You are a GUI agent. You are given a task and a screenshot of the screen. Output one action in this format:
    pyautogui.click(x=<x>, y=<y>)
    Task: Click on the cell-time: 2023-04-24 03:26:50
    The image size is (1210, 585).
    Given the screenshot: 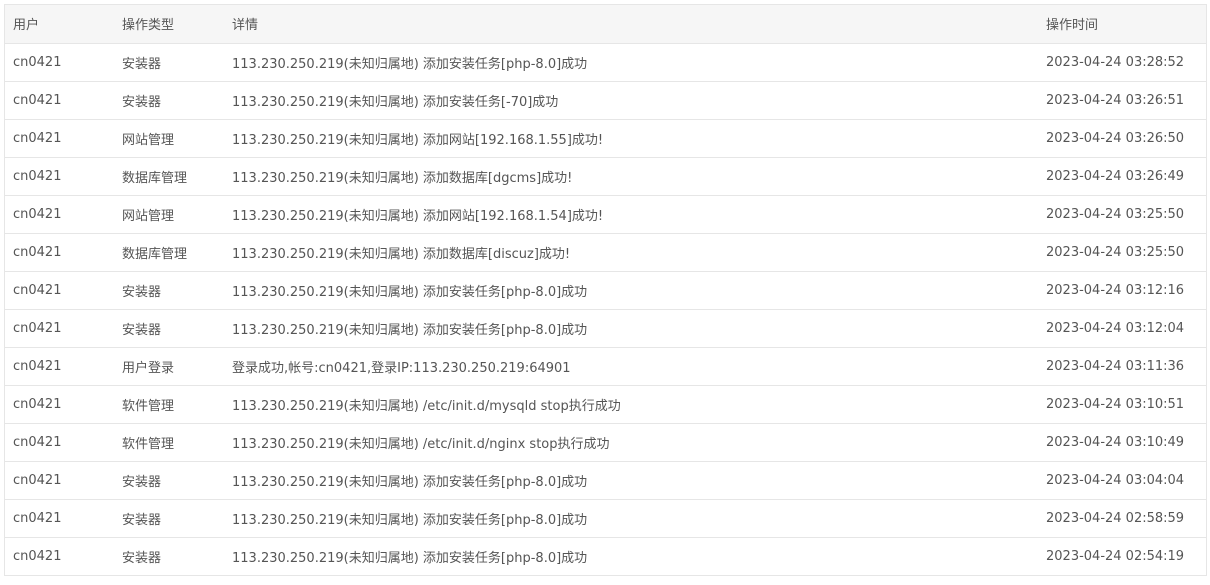 What is the action you would take?
    pyautogui.click(x=1122, y=138)
    